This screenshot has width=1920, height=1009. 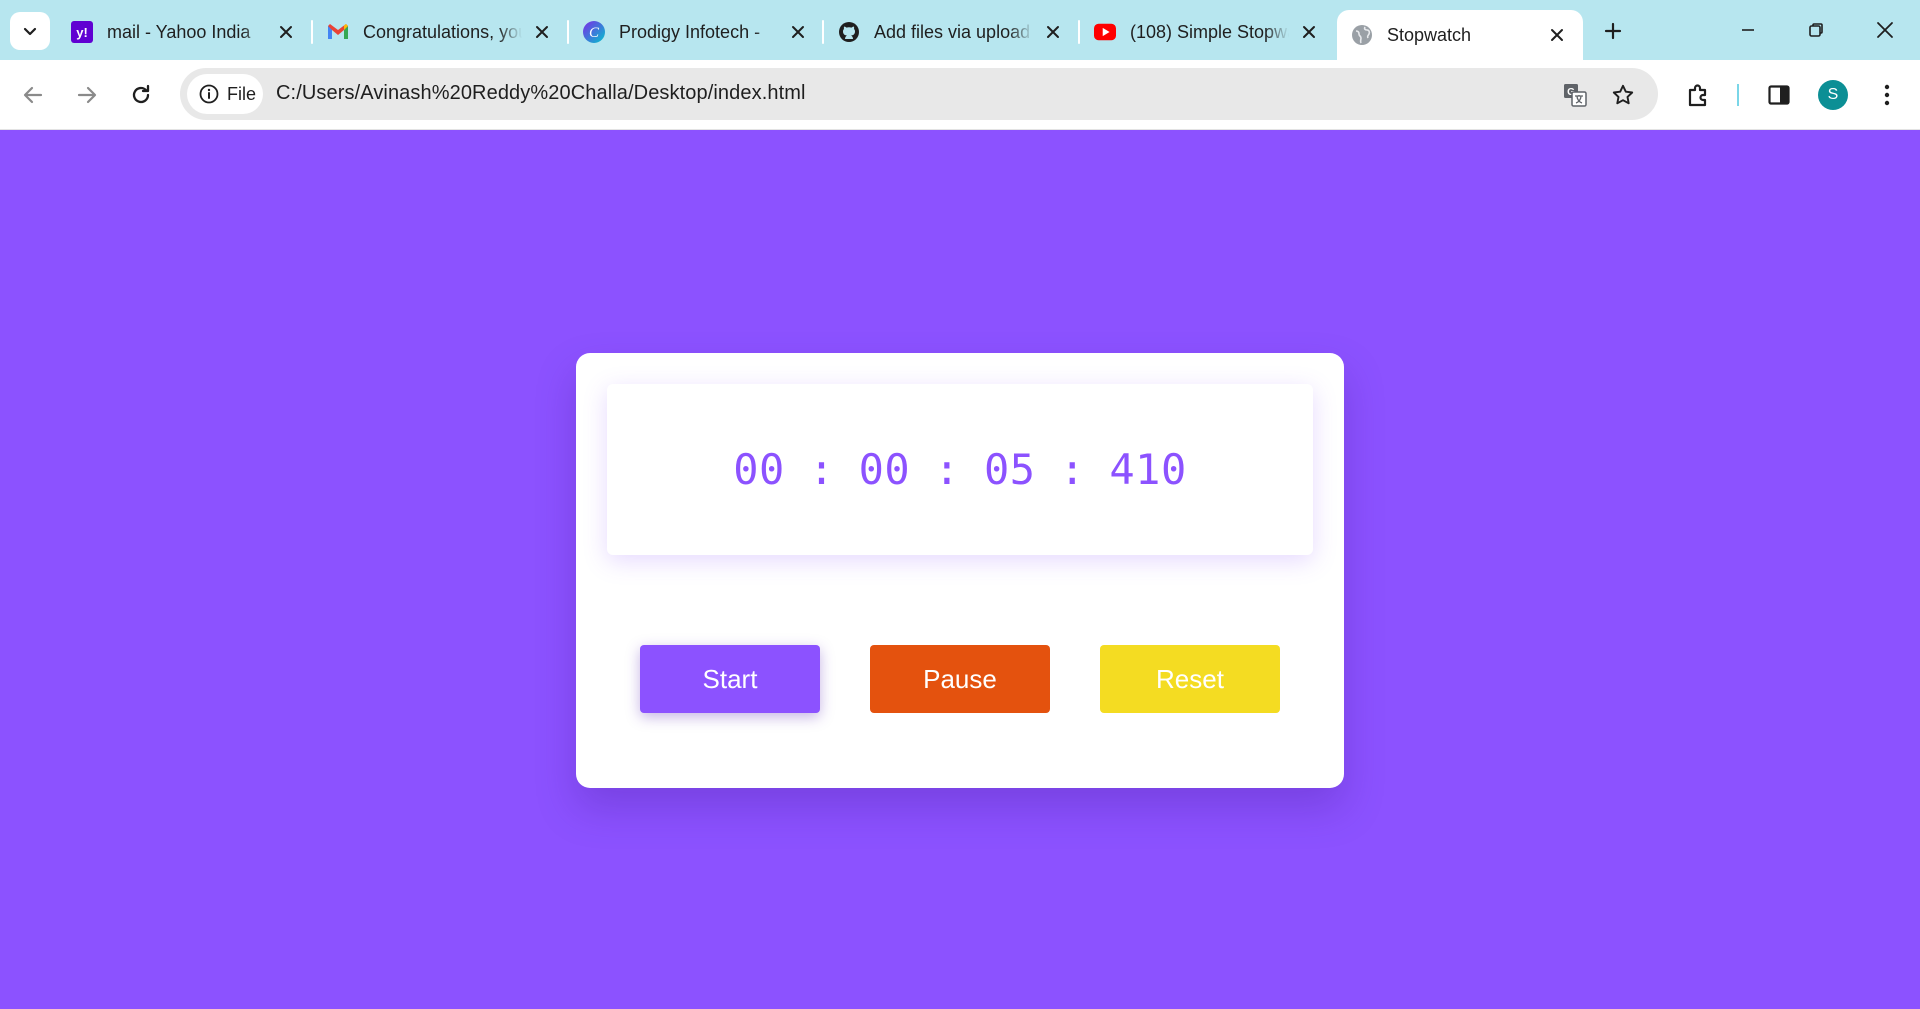 What do you see at coordinates (338, 32) in the screenshot?
I see `gmail-icon` at bounding box center [338, 32].